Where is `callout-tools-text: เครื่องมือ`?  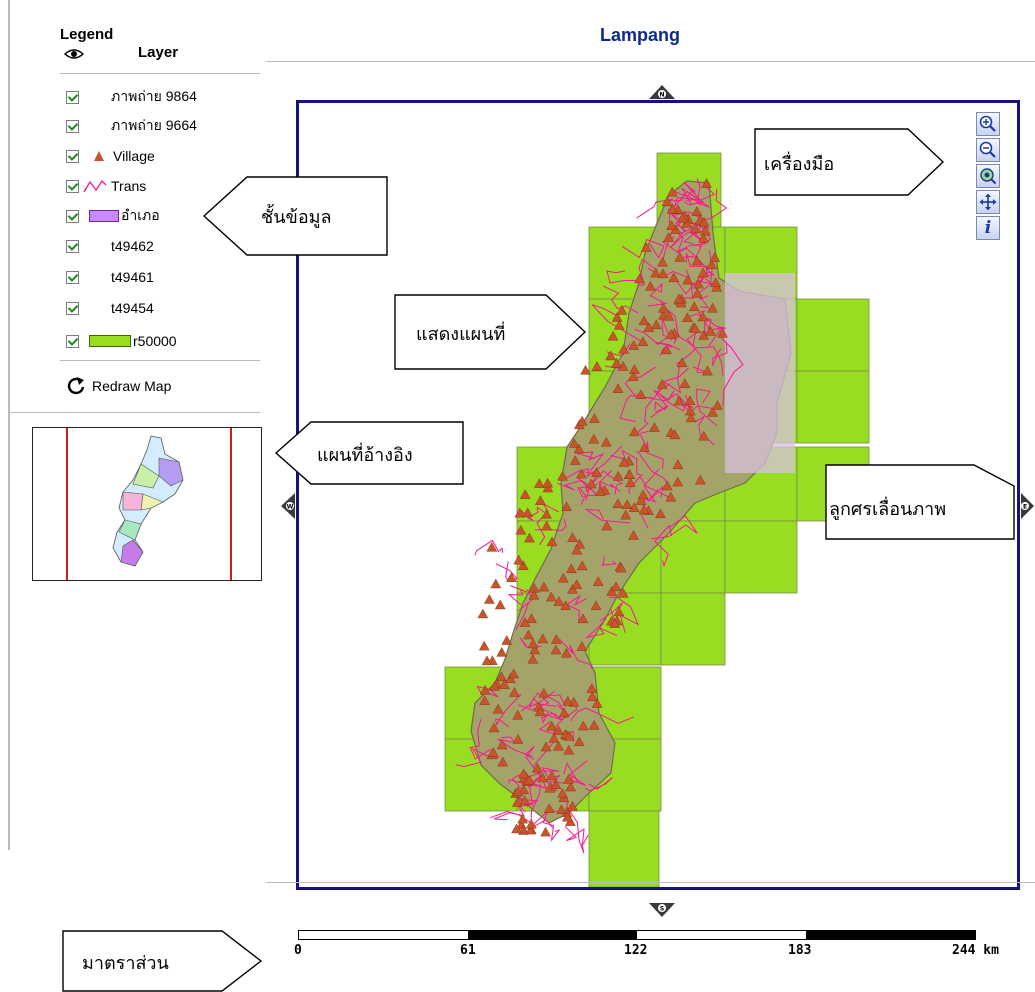 callout-tools-text: เครื่องมือ is located at coordinates (799, 164).